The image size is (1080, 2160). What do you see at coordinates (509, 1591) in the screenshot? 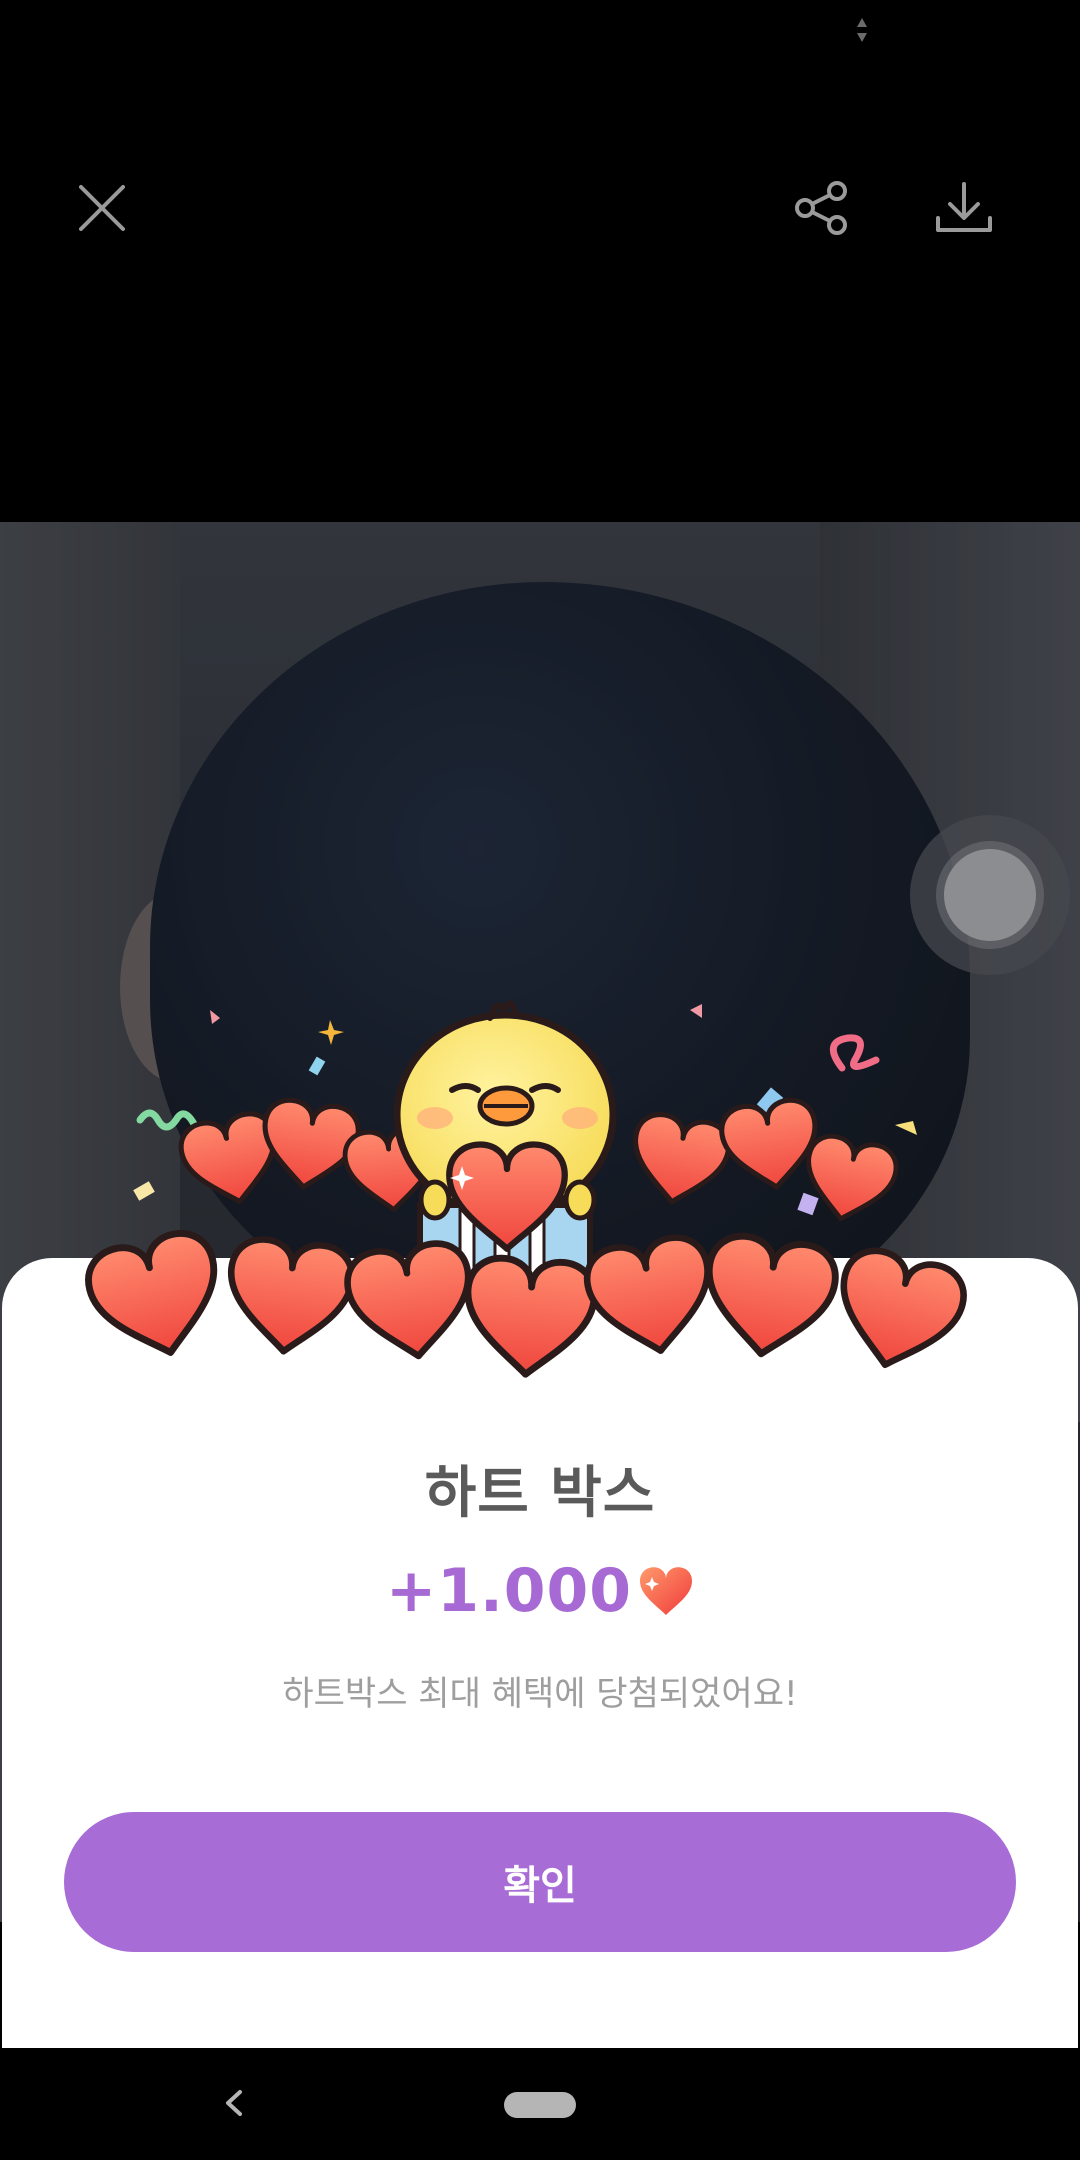
I see `reward-amount: +1.000` at bounding box center [509, 1591].